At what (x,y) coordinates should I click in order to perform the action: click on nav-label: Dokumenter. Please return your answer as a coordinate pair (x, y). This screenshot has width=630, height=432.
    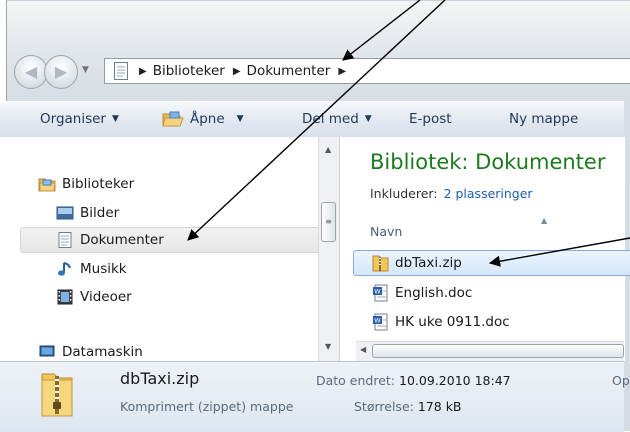
    Looking at the image, I should click on (122, 240).